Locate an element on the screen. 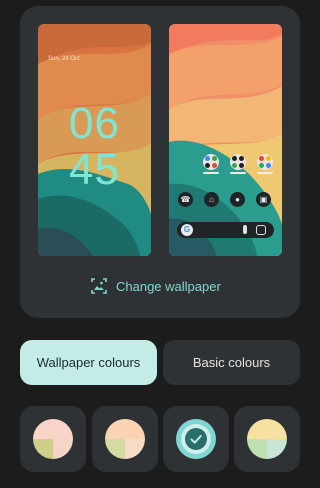 Image resolution: width=320 pixels, height=488 pixels. google-logo-icon: G is located at coordinates (187, 230).